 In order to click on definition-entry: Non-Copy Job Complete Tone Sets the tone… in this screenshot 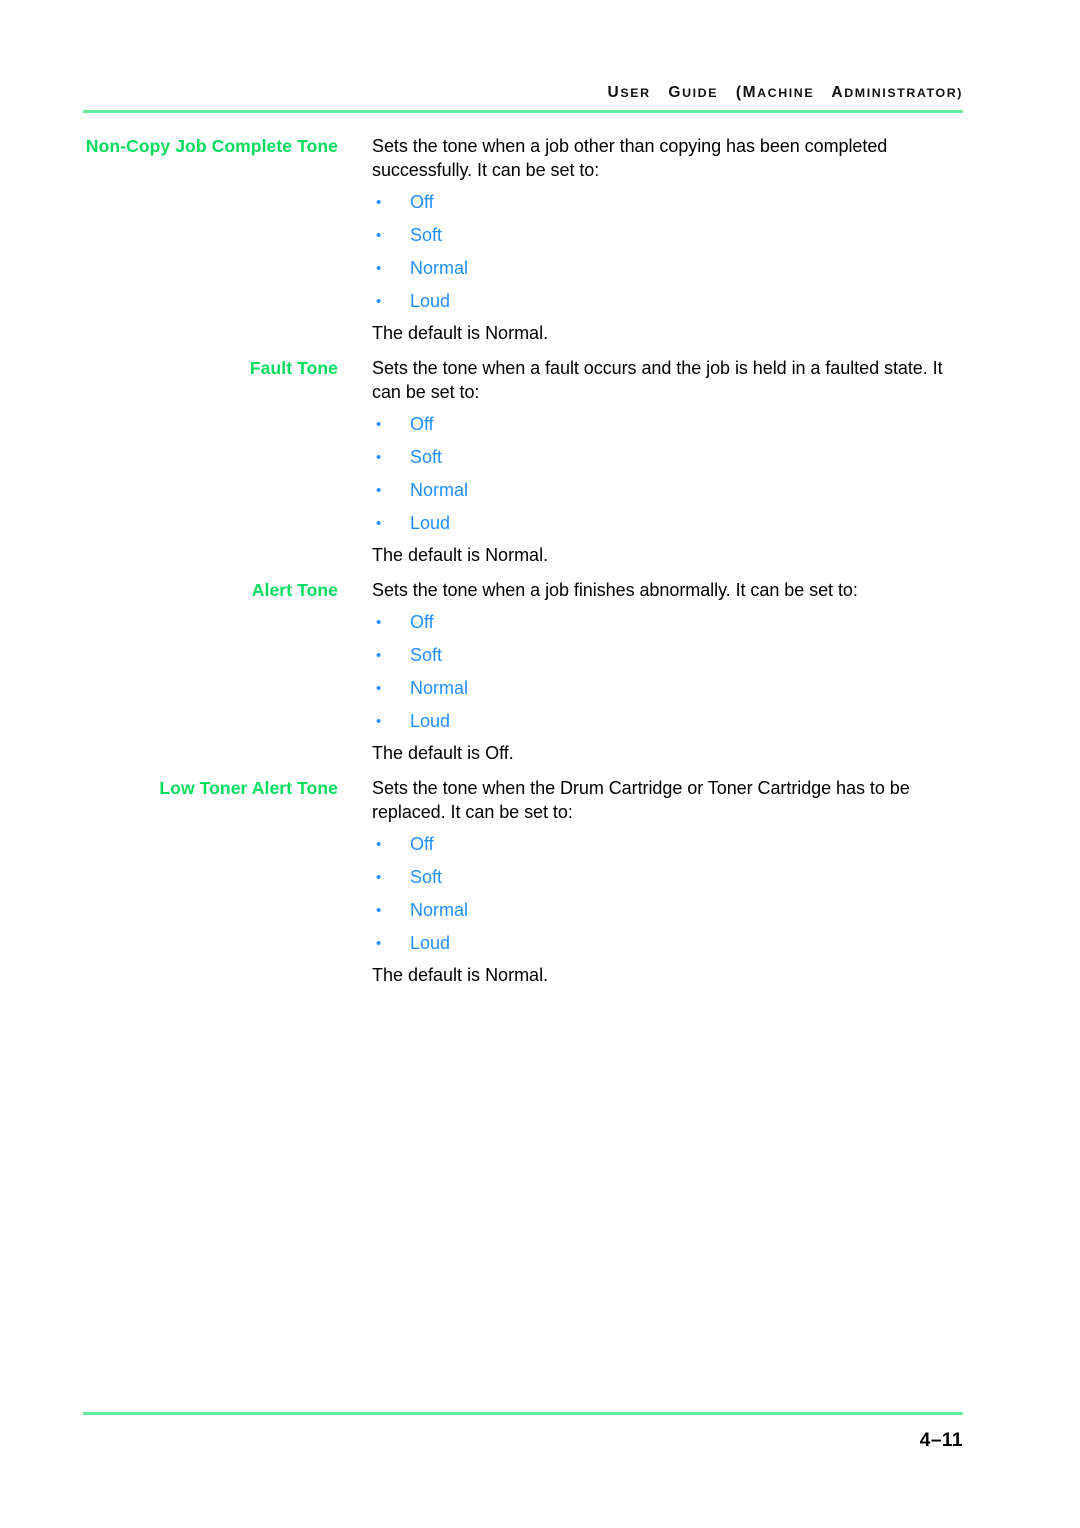, I will do `click(523, 240)`.